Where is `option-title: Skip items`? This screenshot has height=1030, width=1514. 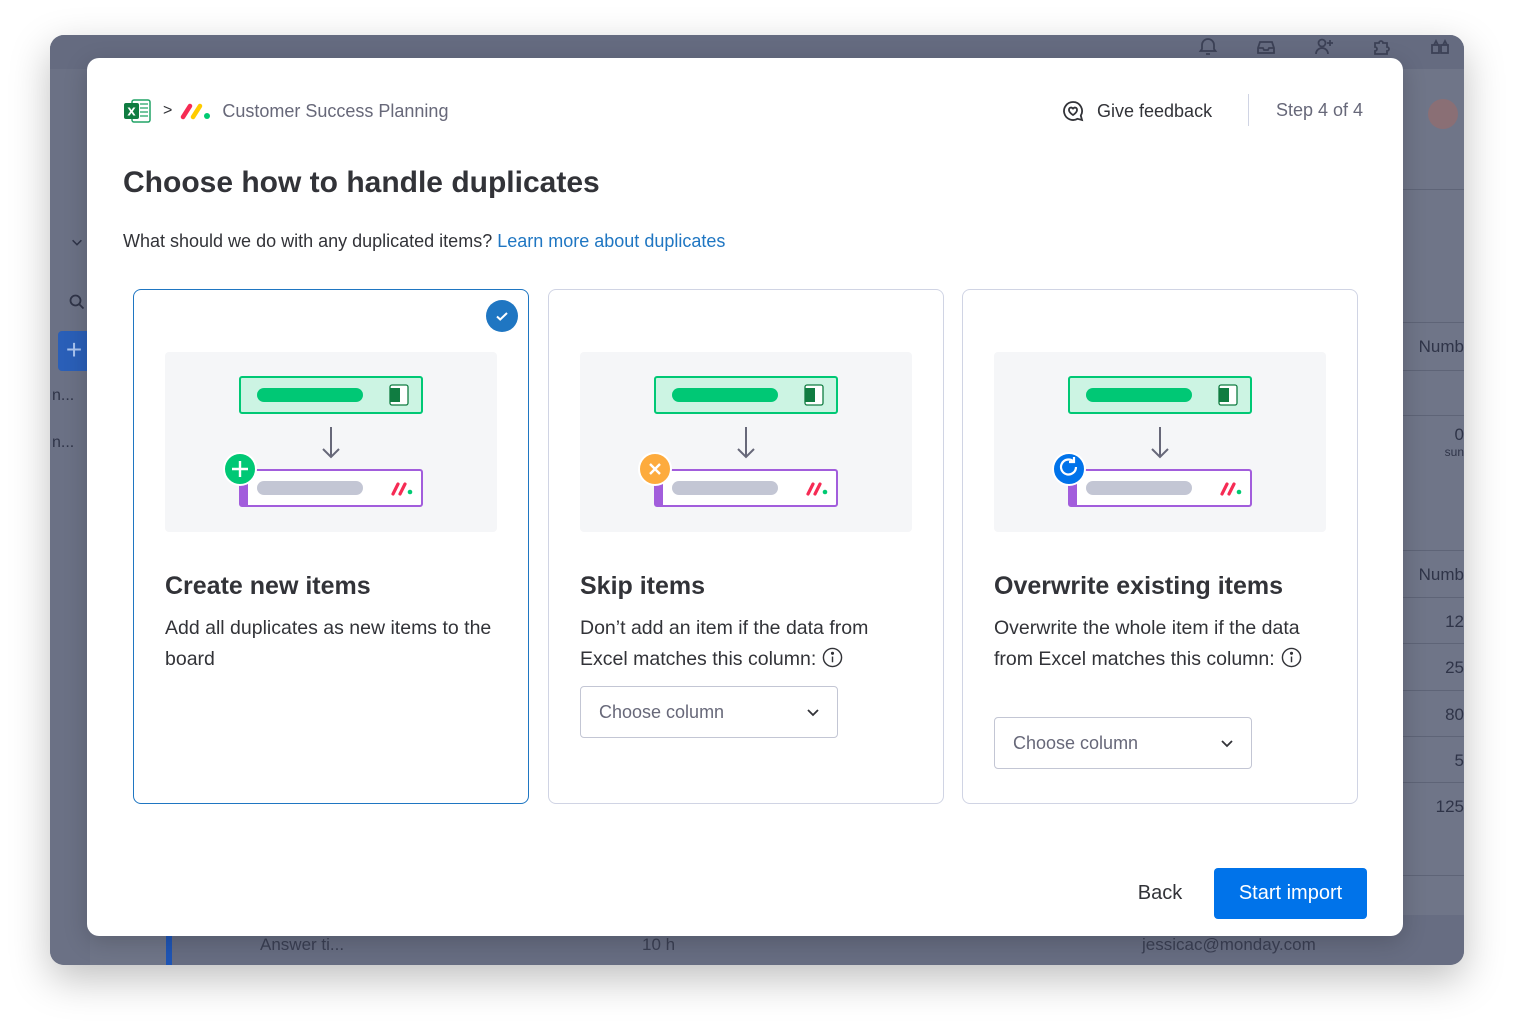
option-title: Skip items is located at coordinates (643, 586).